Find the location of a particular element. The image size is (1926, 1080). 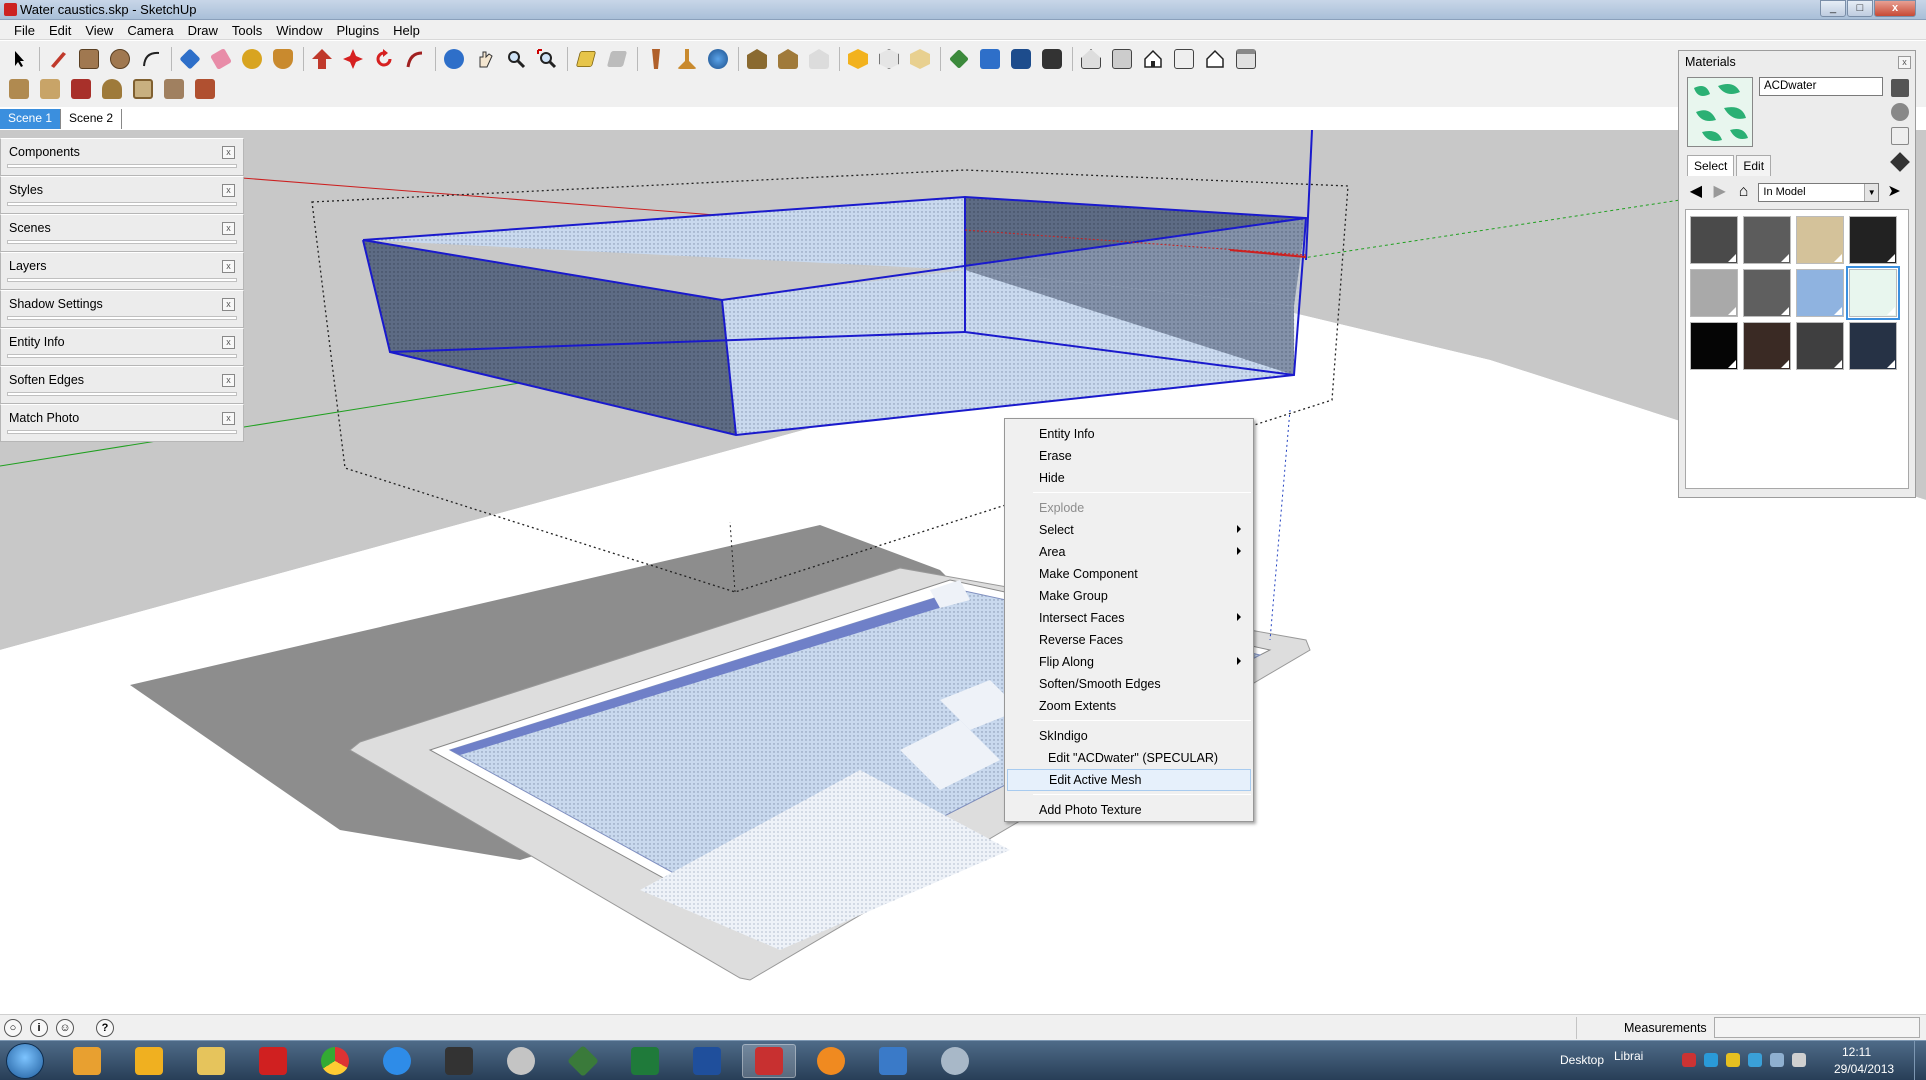

materials-close-icon: x is located at coordinates (1904, 62).